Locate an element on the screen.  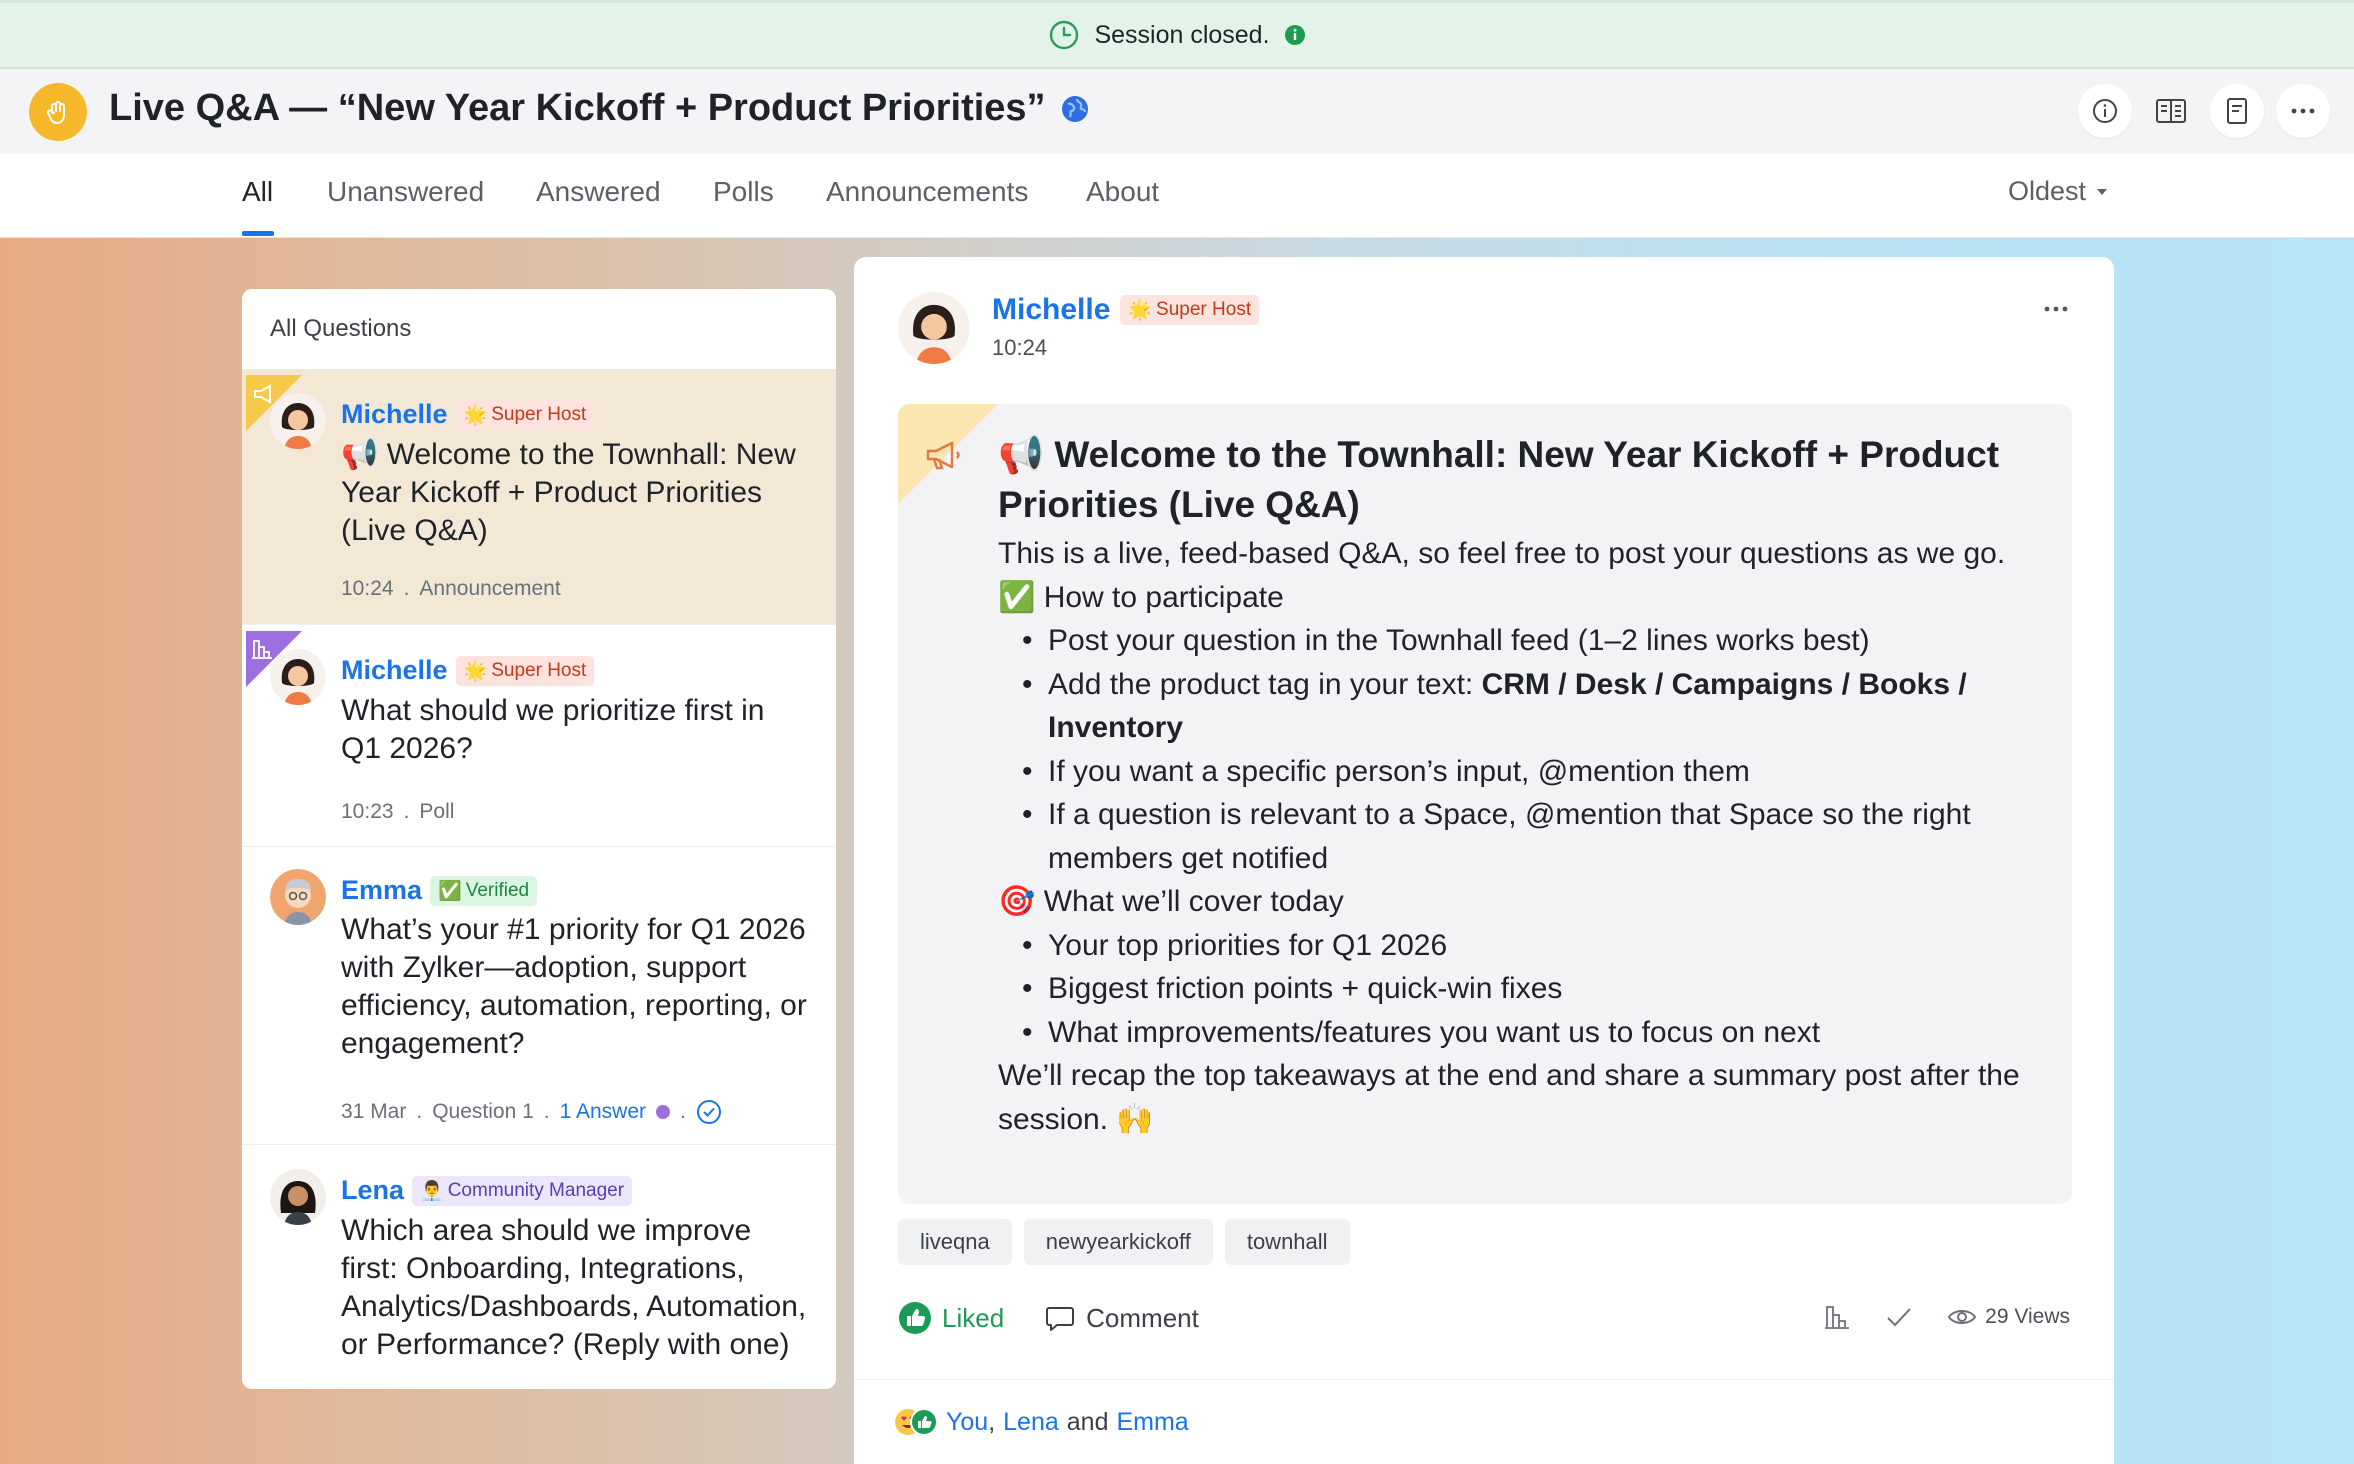
post-stats: 29 Views is located at coordinates (1946, 1317).